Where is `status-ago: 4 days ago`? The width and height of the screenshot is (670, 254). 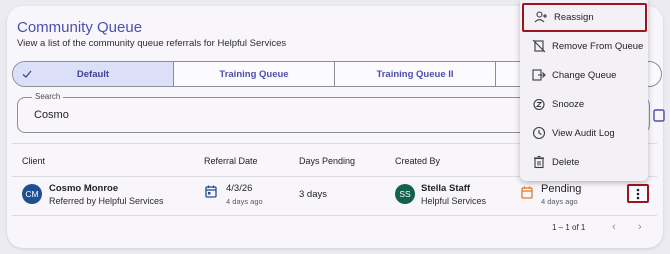 status-ago: 4 days ago is located at coordinates (559, 201).